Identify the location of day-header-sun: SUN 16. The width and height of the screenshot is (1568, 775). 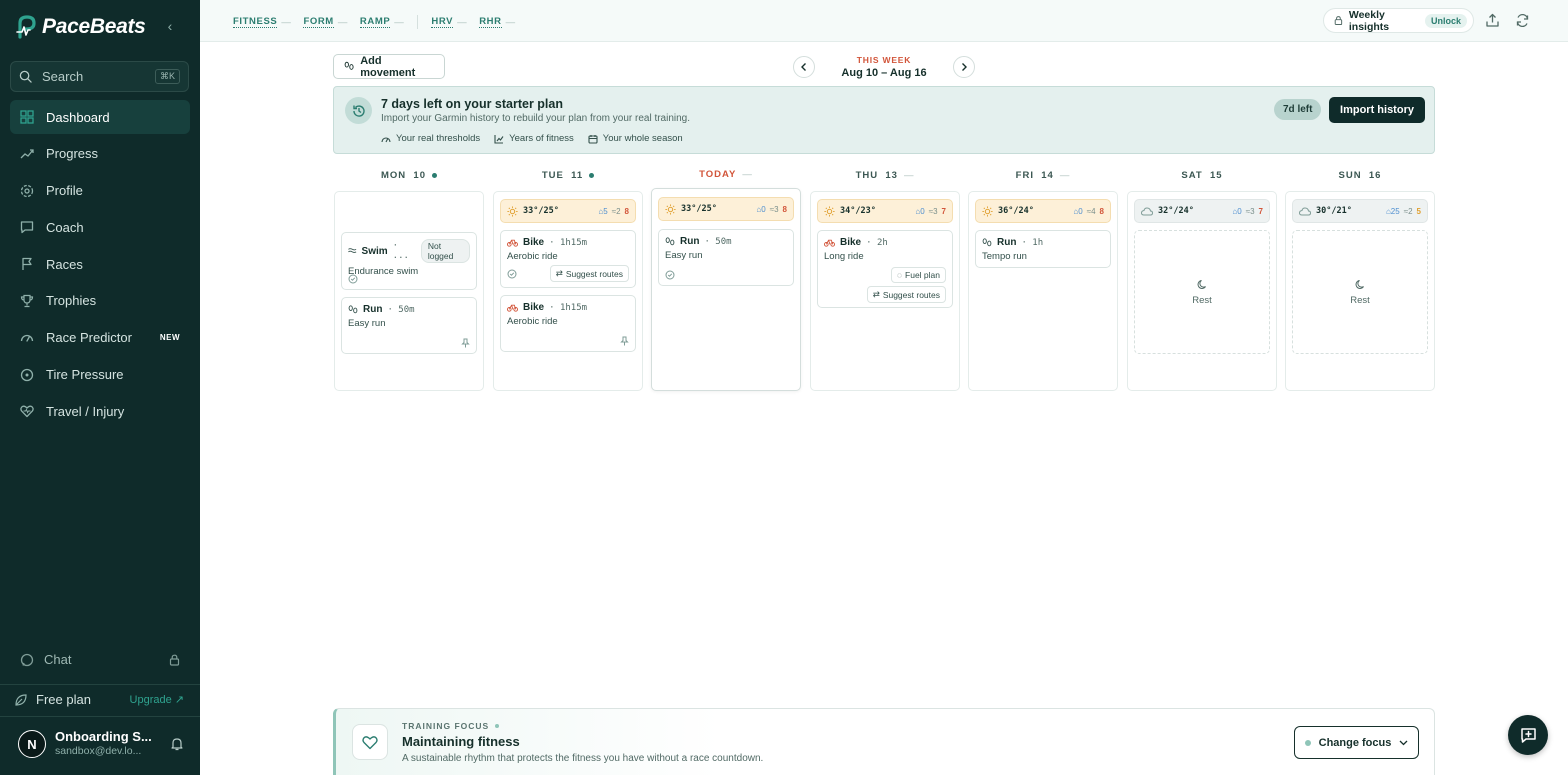
(1360, 175).